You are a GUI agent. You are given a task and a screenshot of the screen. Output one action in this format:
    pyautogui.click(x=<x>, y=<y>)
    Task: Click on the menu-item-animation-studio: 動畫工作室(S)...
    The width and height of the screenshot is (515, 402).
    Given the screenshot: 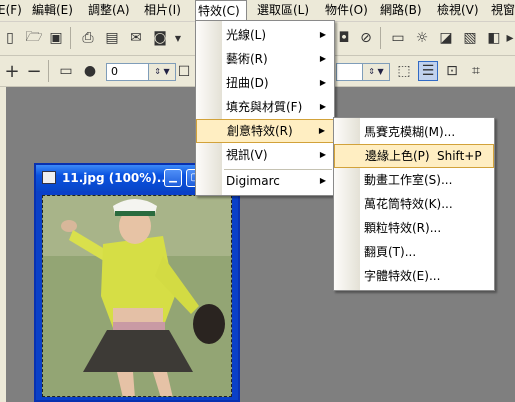 What is the action you would take?
    pyautogui.click(x=414, y=180)
    